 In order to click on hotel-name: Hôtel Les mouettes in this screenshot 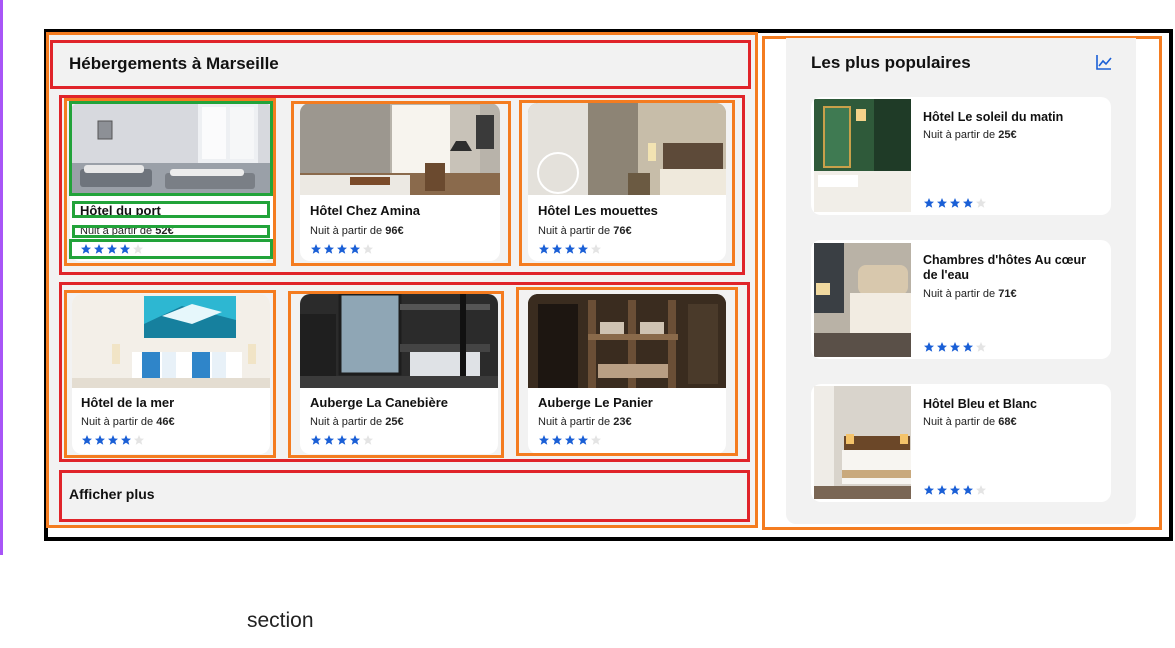, I will do `click(598, 210)`.